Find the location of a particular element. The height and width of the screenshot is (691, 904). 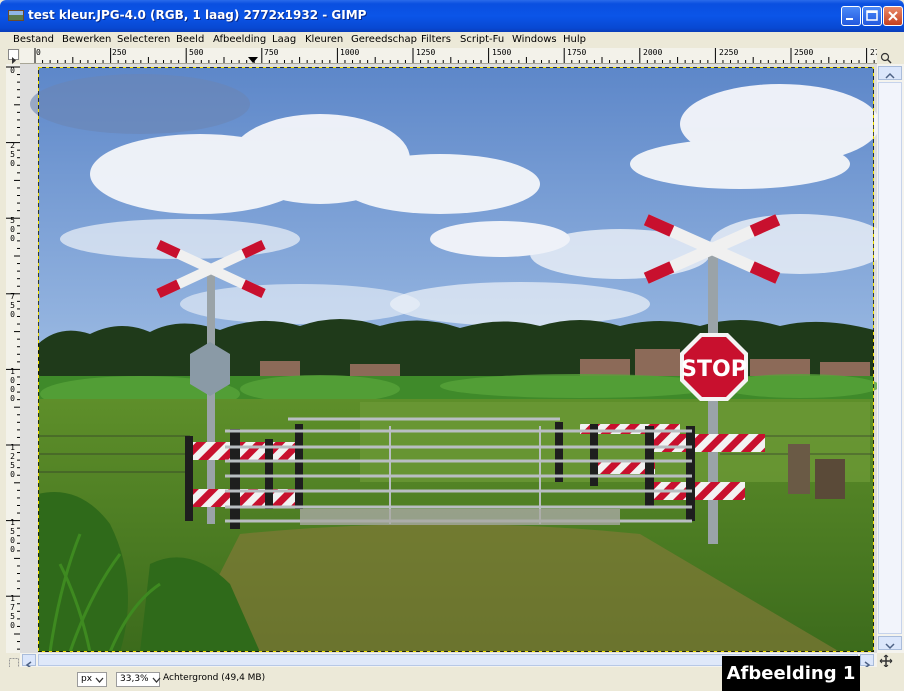

scroll-right-button is located at coordinates (867, 661).